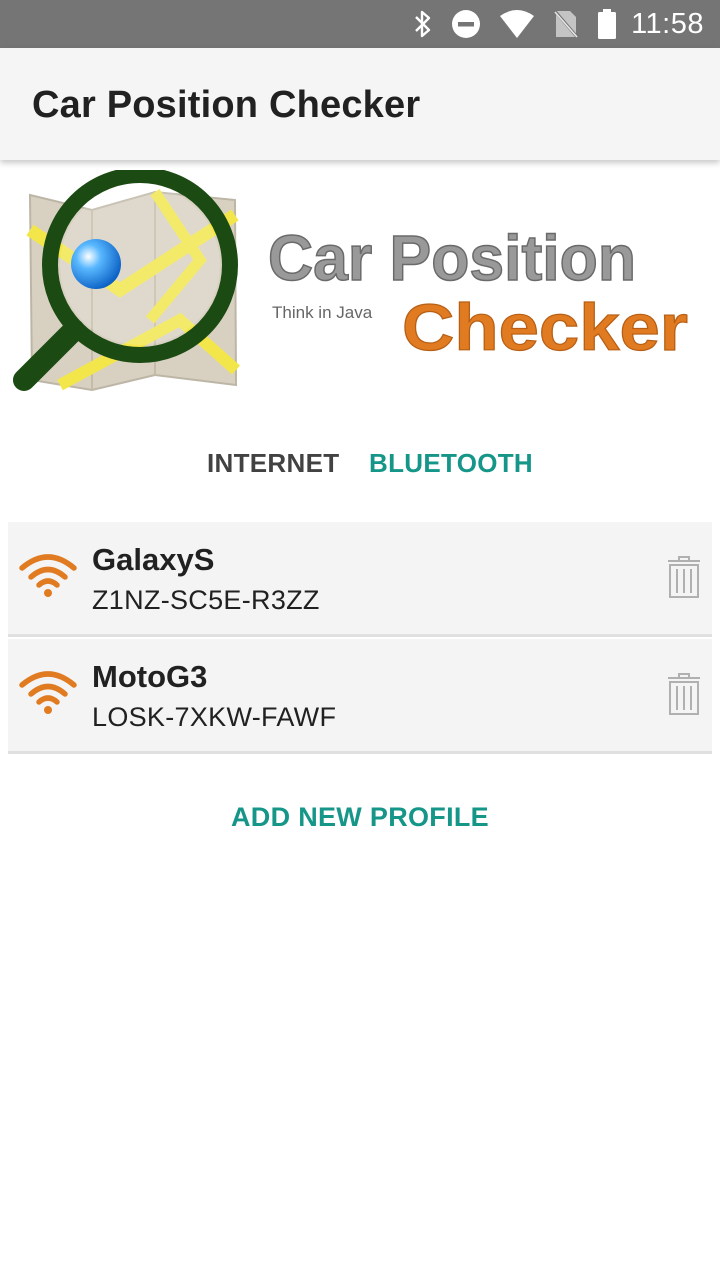 The width and height of the screenshot is (720, 1280). What do you see at coordinates (214, 717) in the screenshot?
I see `profile-code: LOSK-7XKW-FAWF` at bounding box center [214, 717].